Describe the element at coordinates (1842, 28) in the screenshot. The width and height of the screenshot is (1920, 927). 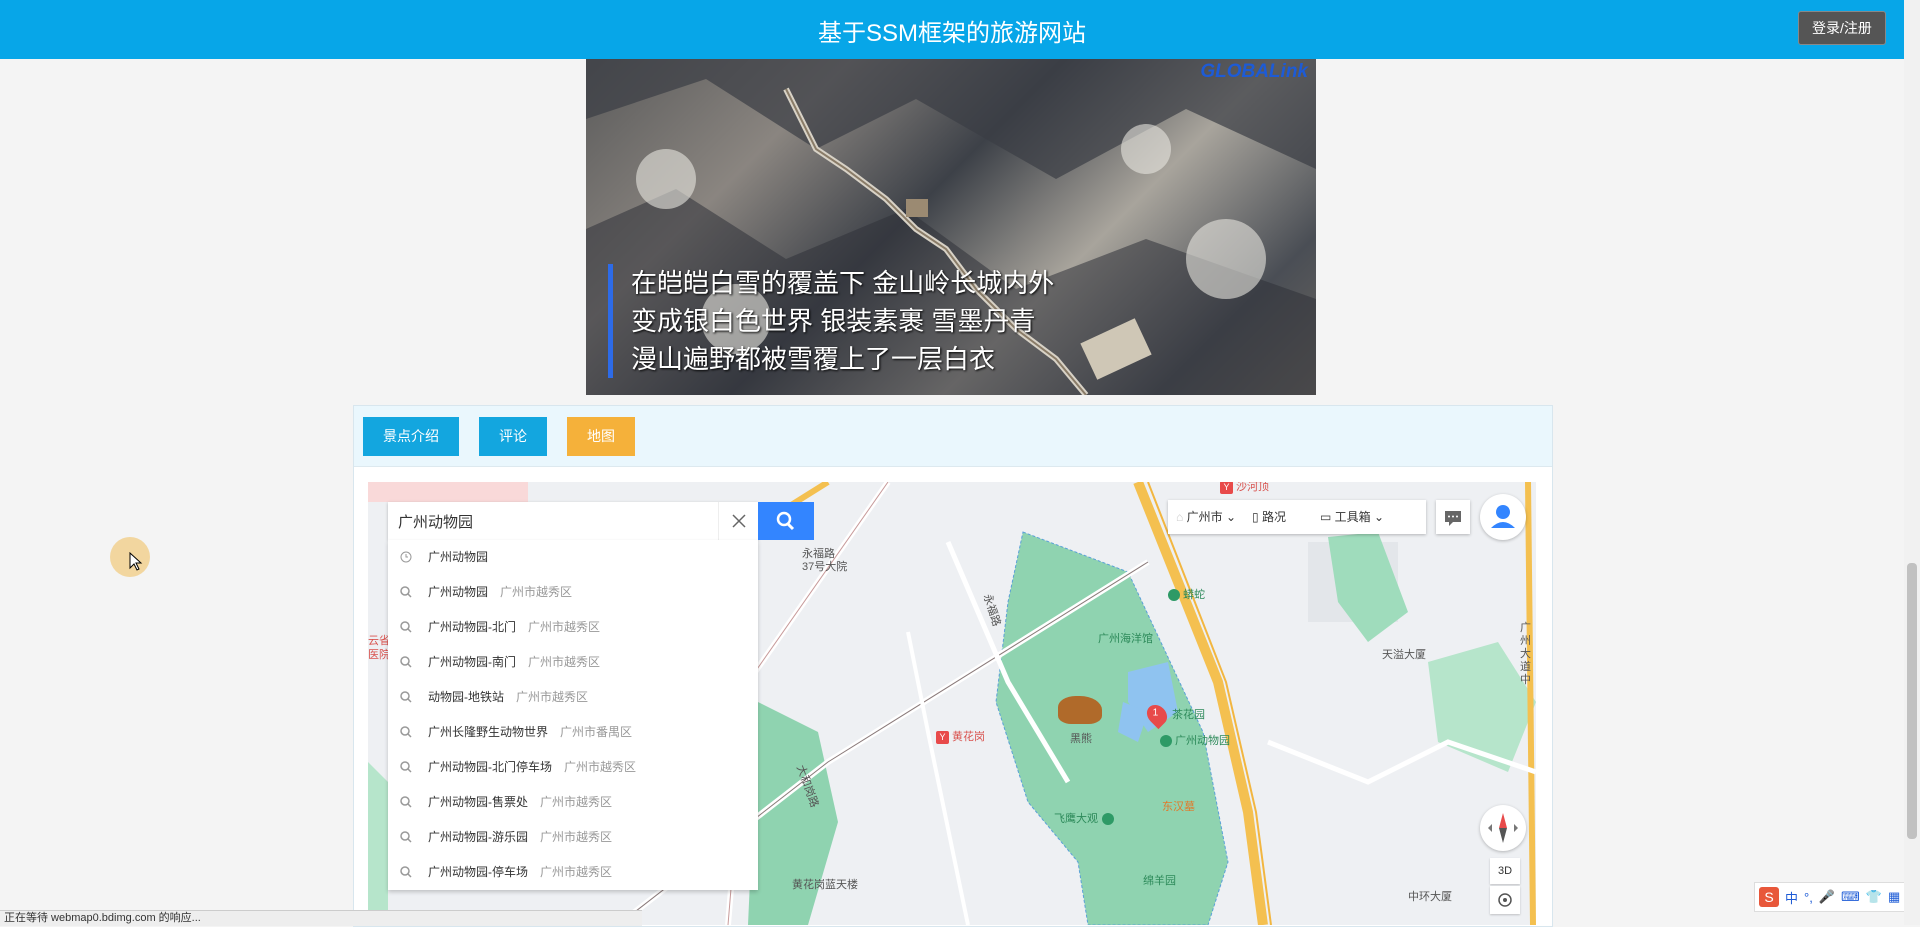
I see `login-register-button: 登录/注册` at that location.